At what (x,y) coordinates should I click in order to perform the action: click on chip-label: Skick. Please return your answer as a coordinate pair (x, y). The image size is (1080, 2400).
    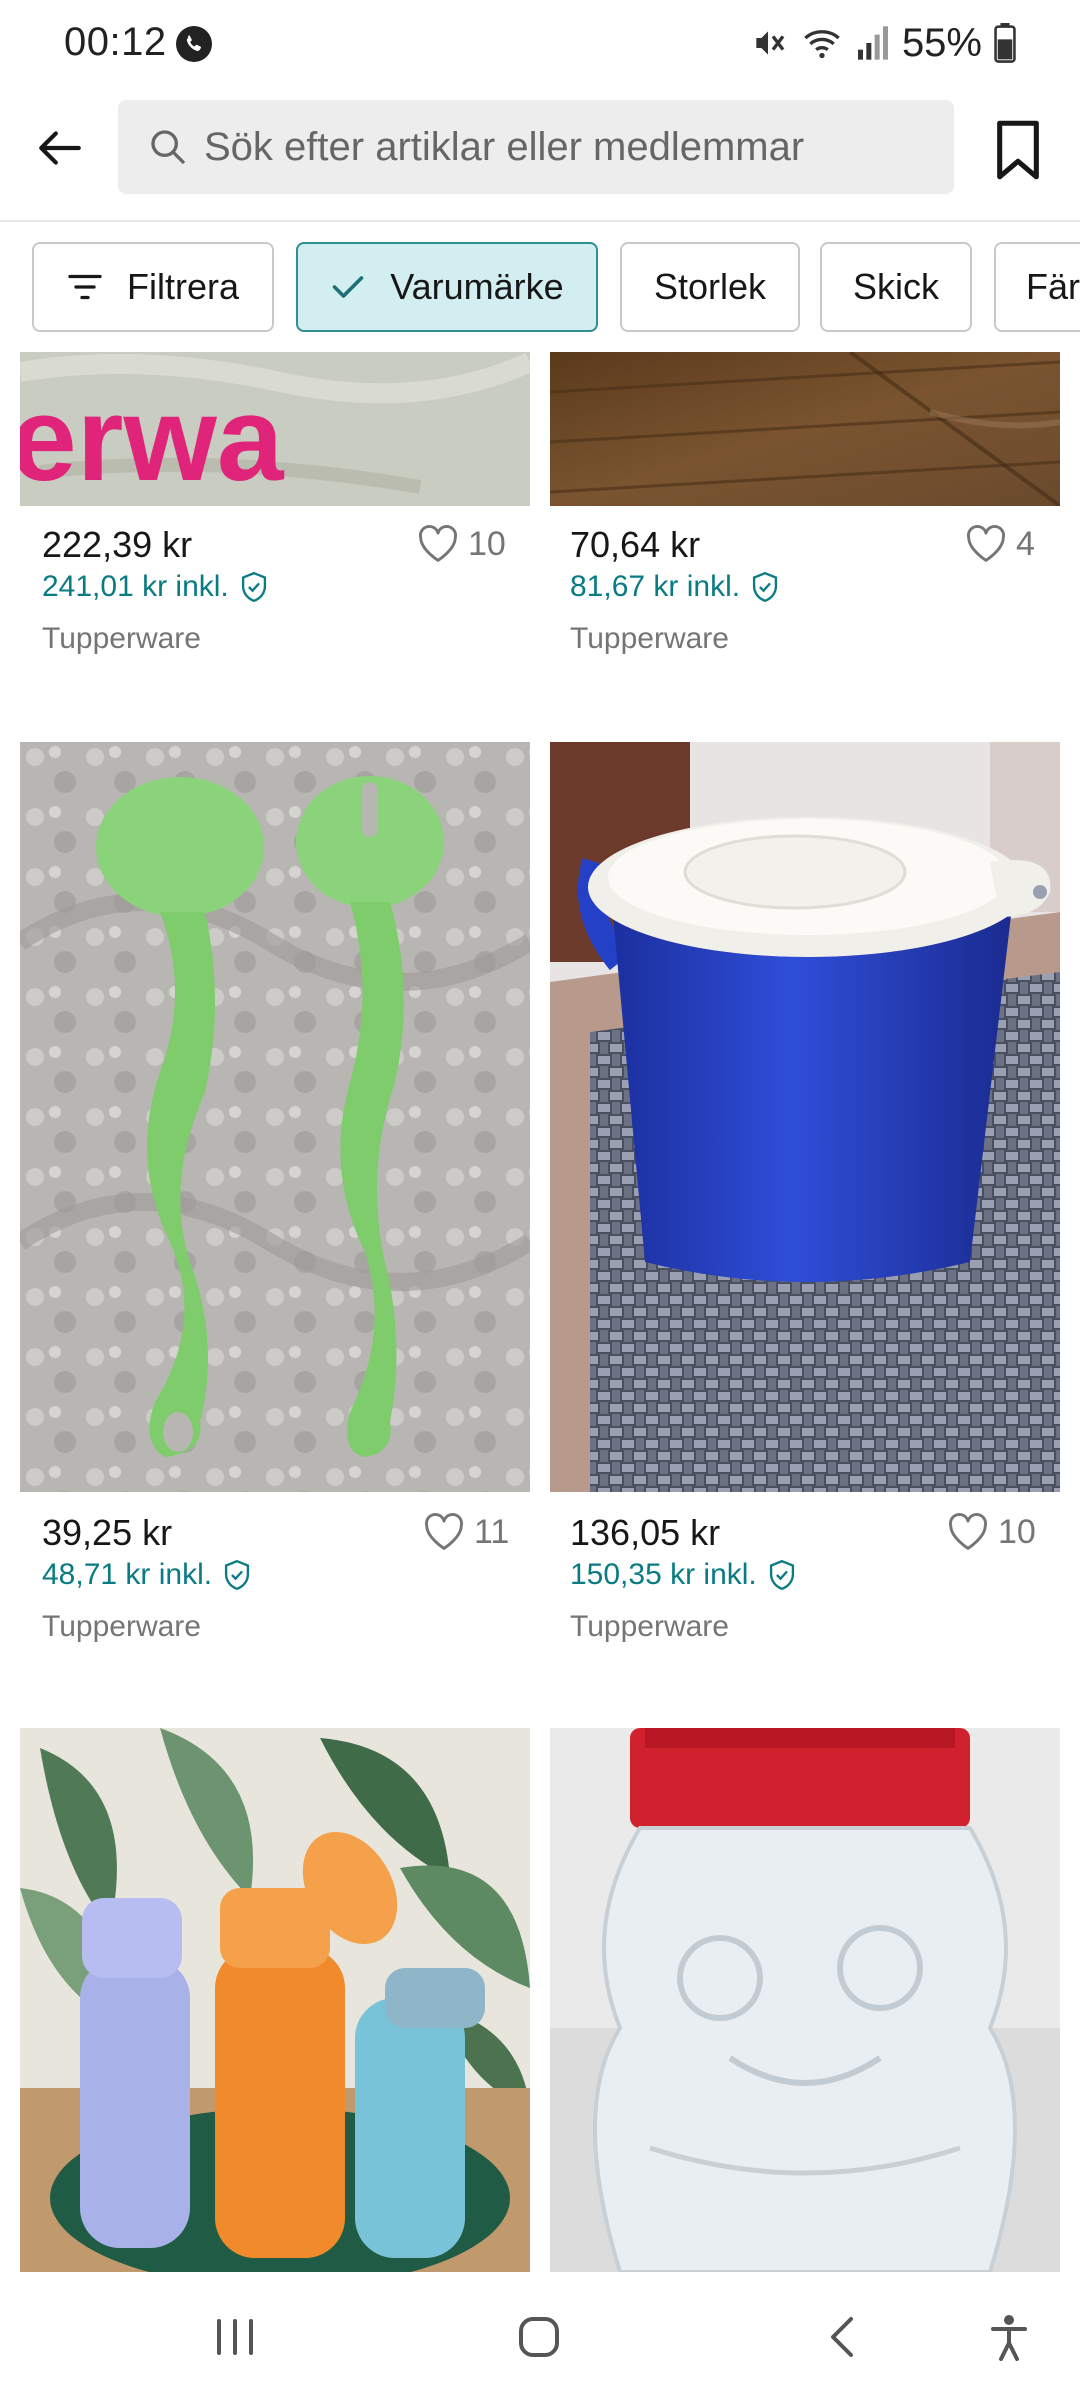
    Looking at the image, I should click on (895, 286).